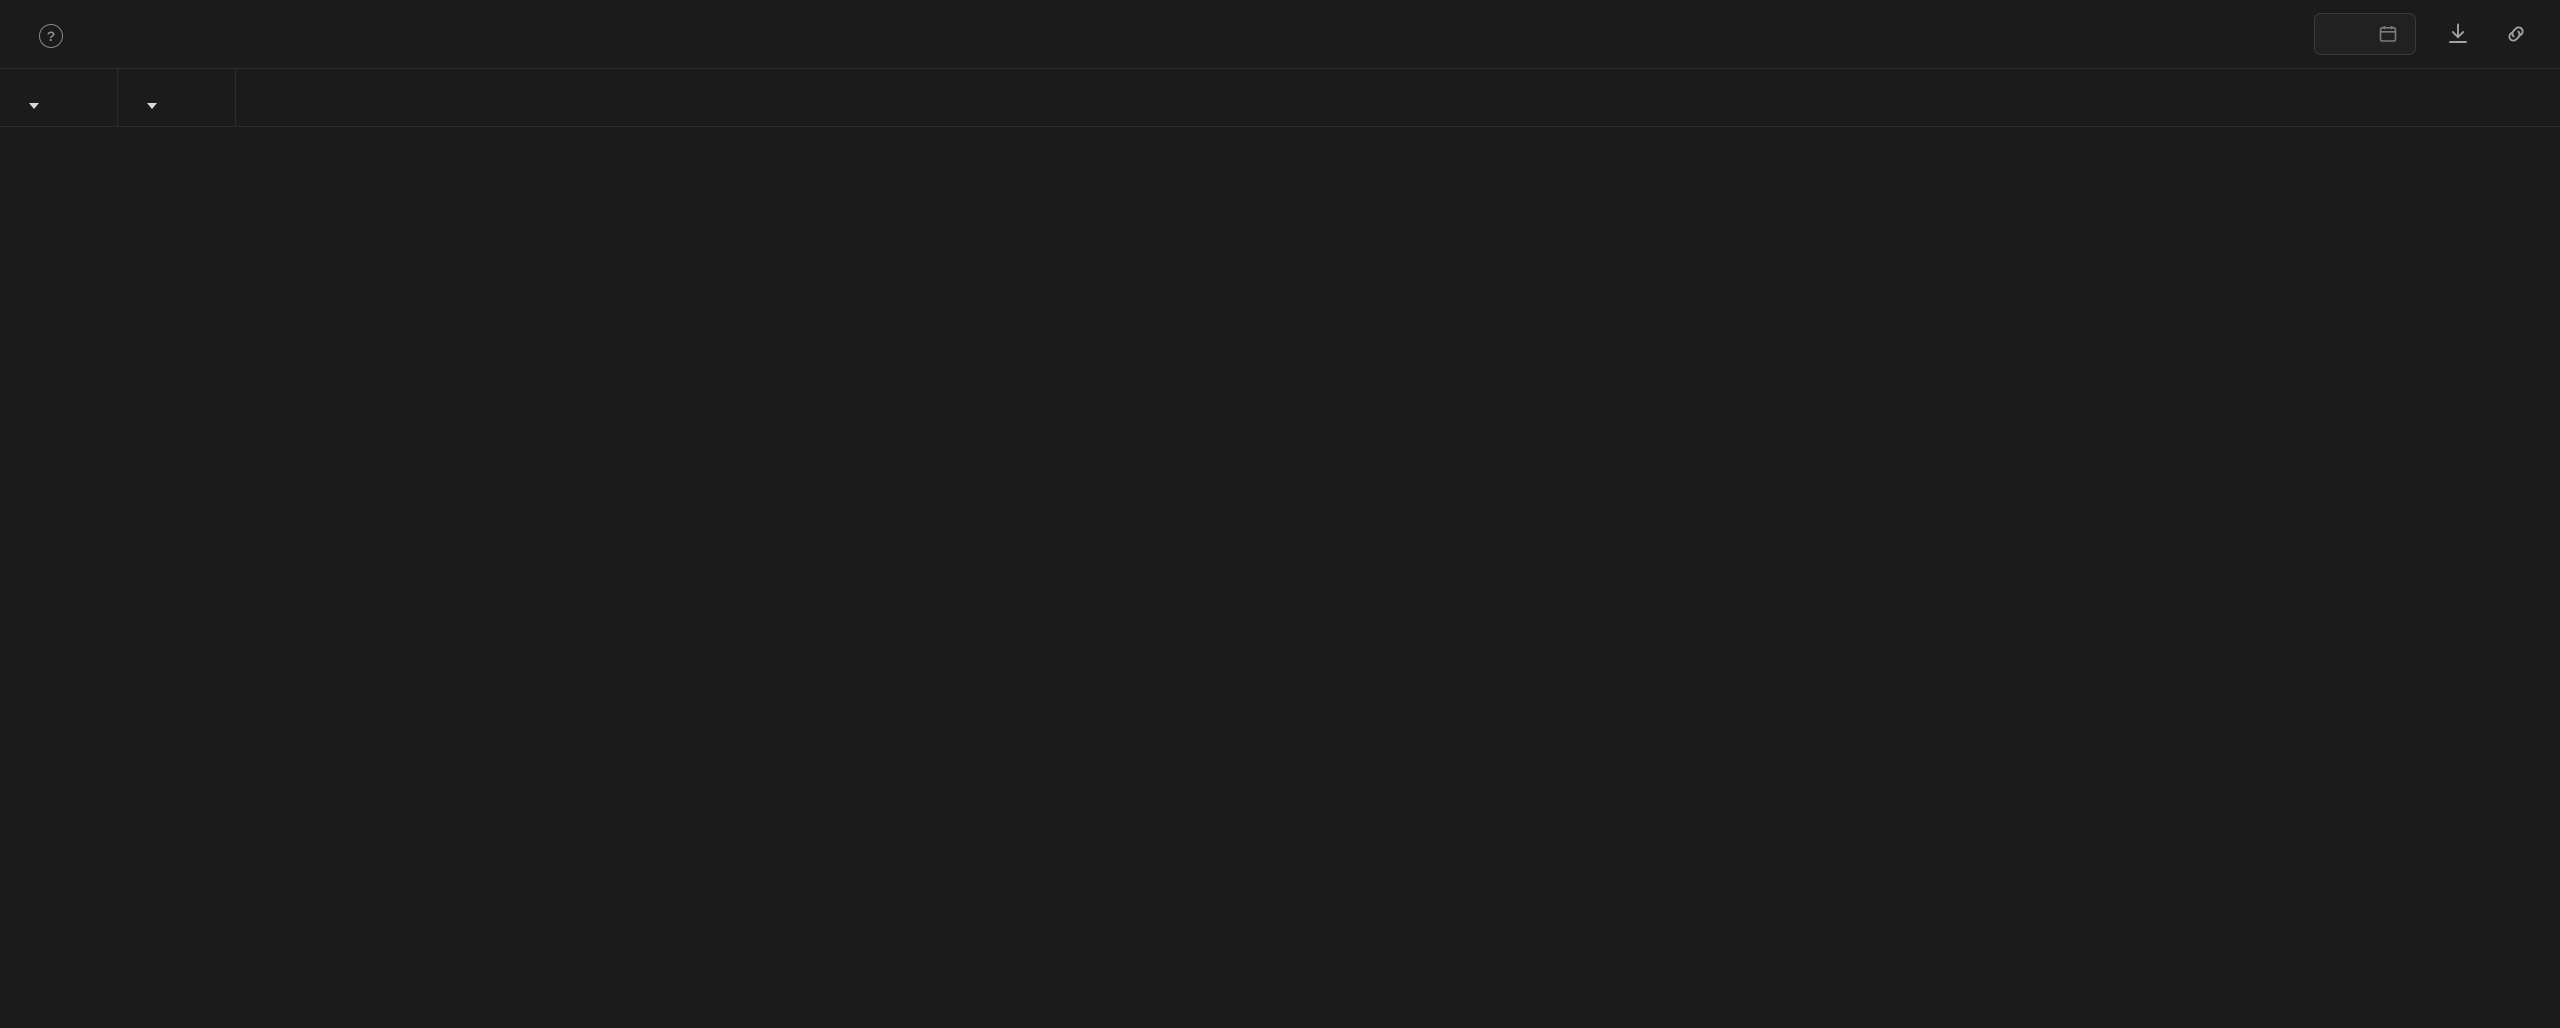 The image size is (2560, 1028). I want to click on legend-item-traders, so click(133, 151).